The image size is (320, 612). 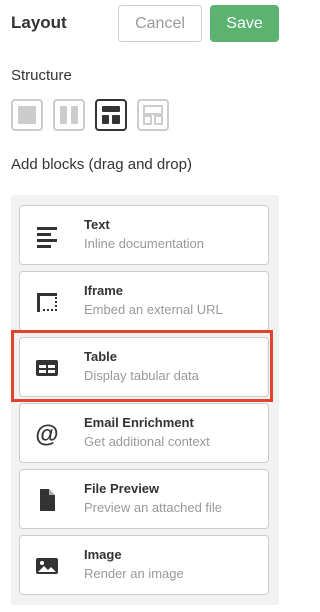 What do you see at coordinates (41, 75) in the screenshot?
I see `structure-label: Structure` at bounding box center [41, 75].